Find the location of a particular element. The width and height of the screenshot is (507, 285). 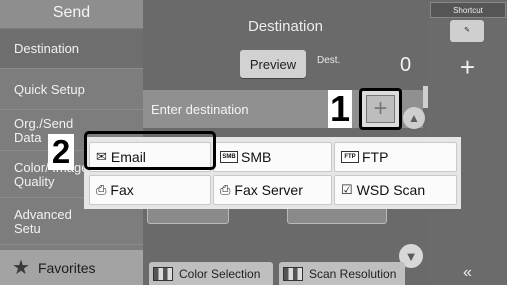

chevron-up-icon: ▲ is located at coordinates (414, 118).